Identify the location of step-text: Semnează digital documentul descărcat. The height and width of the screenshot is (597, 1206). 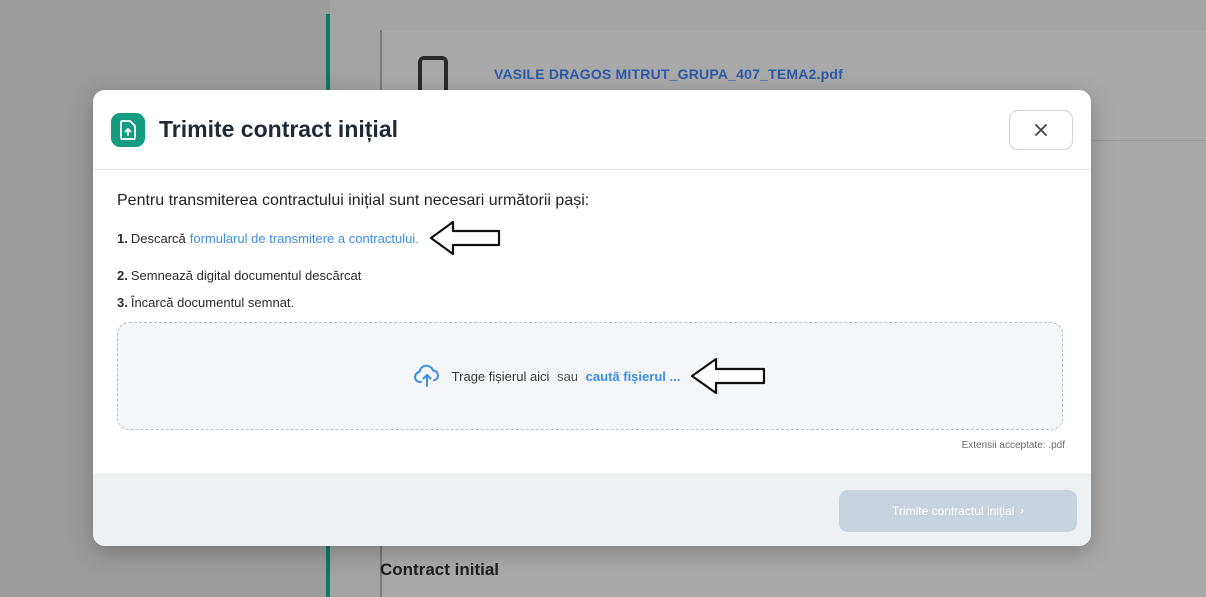
(246, 275).